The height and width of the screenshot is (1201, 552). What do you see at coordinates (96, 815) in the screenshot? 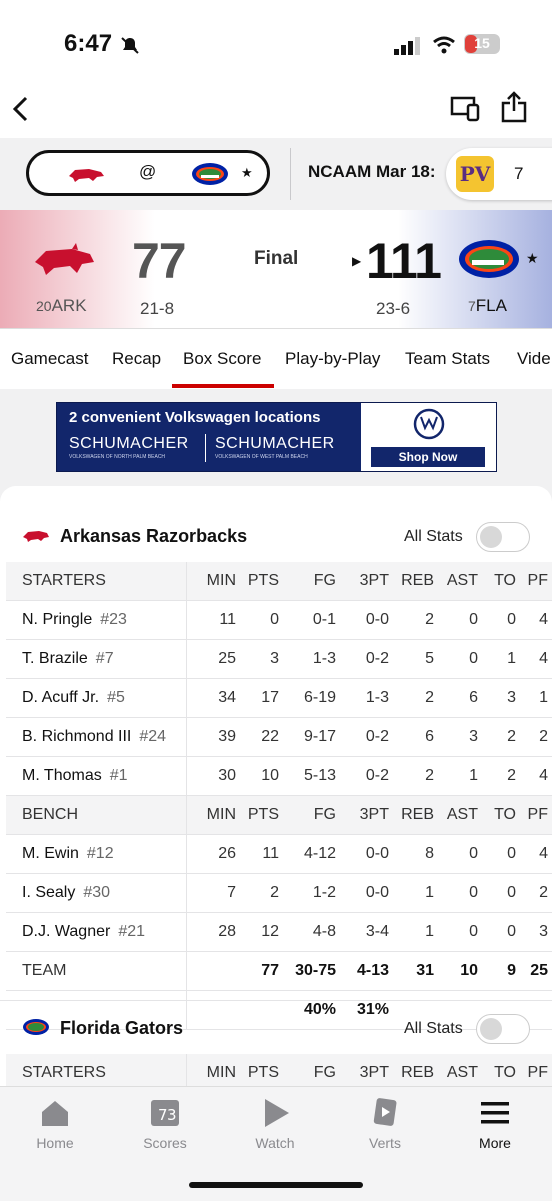
I see `bench-label: BENCH` at bounding box center [96, 815].